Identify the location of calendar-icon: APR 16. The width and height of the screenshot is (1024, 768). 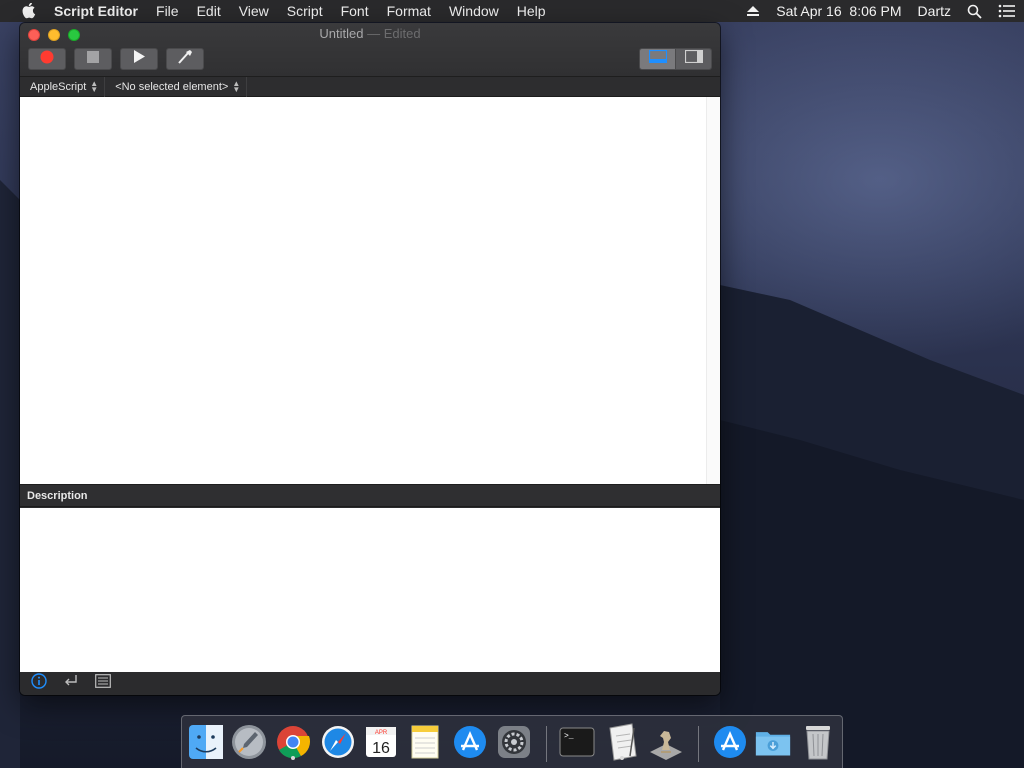
(381, 742).